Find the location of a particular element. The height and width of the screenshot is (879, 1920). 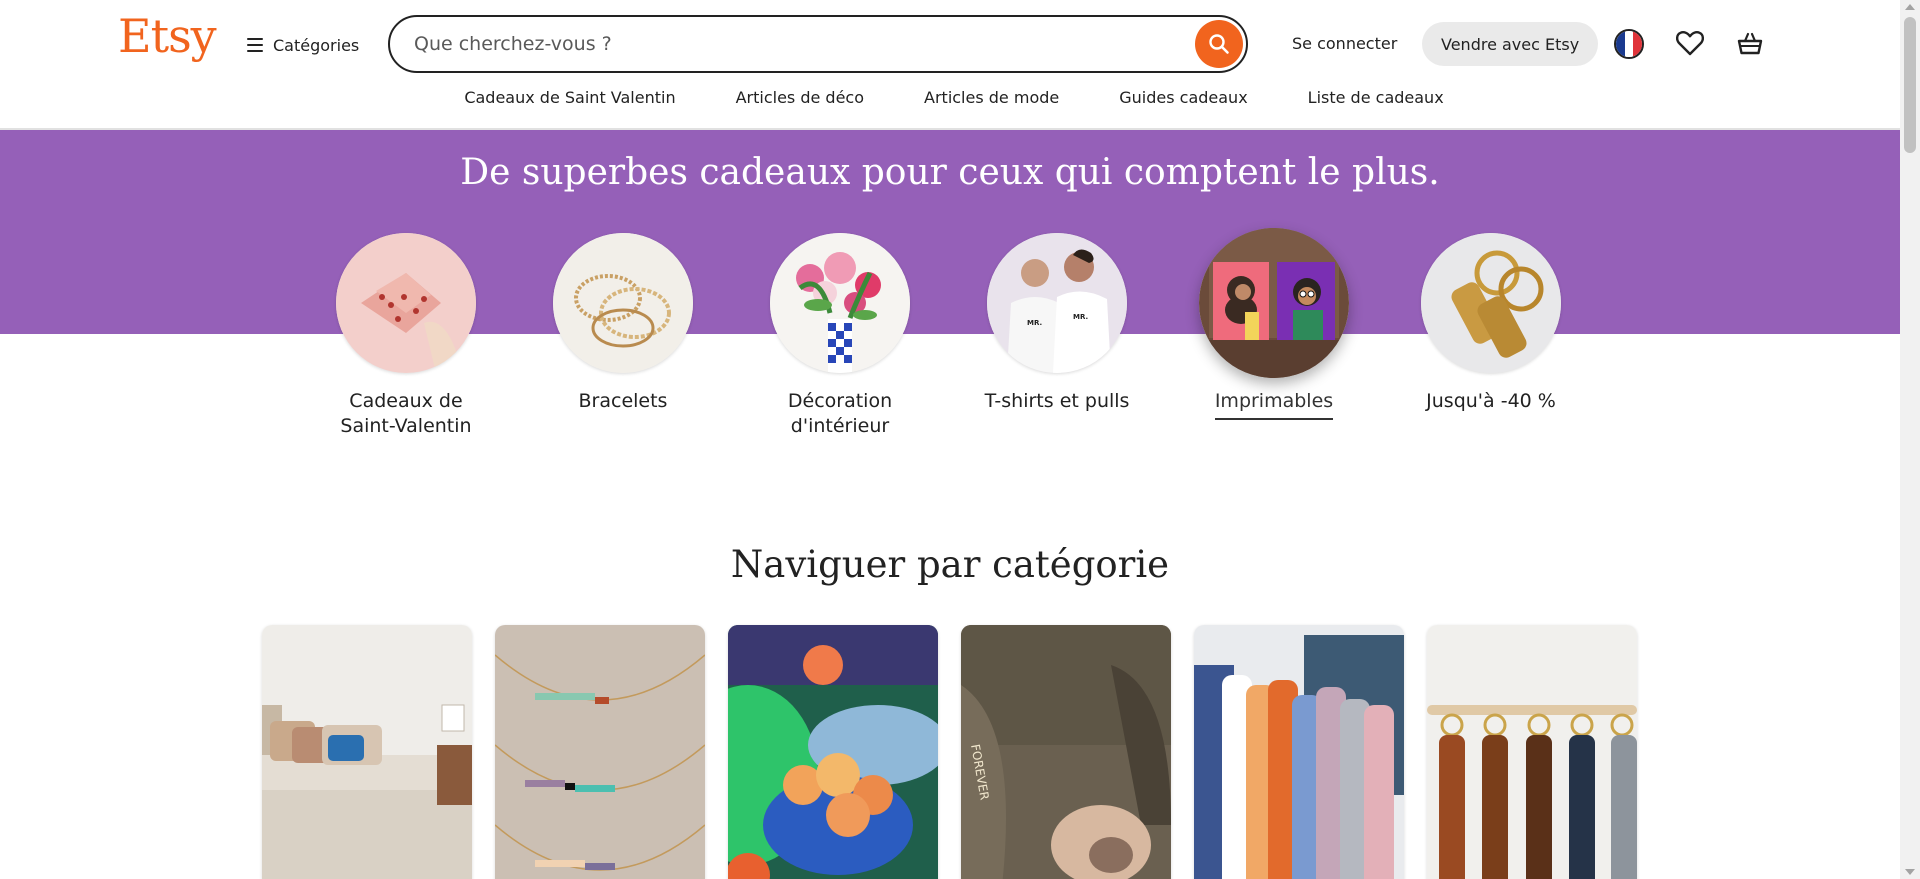

search-input is located at coordinates (794, 44).